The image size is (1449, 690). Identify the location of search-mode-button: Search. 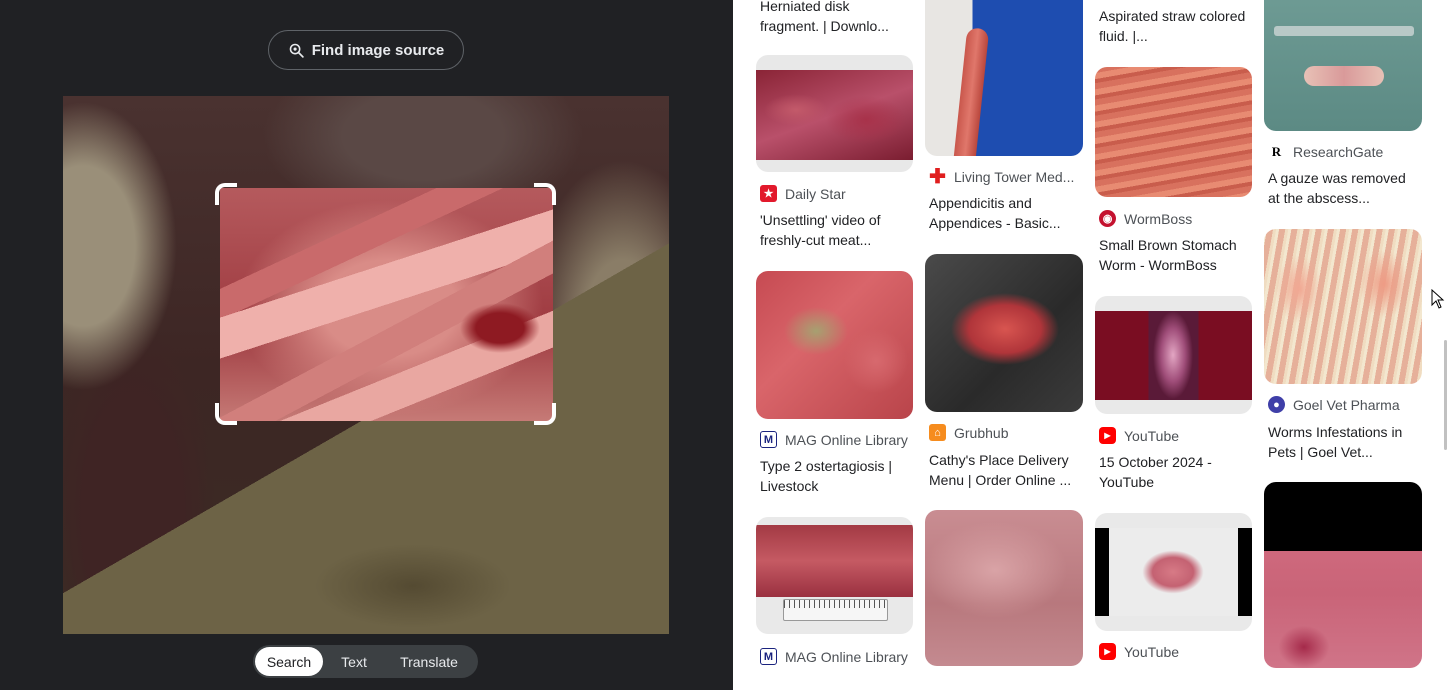
(289, 661).